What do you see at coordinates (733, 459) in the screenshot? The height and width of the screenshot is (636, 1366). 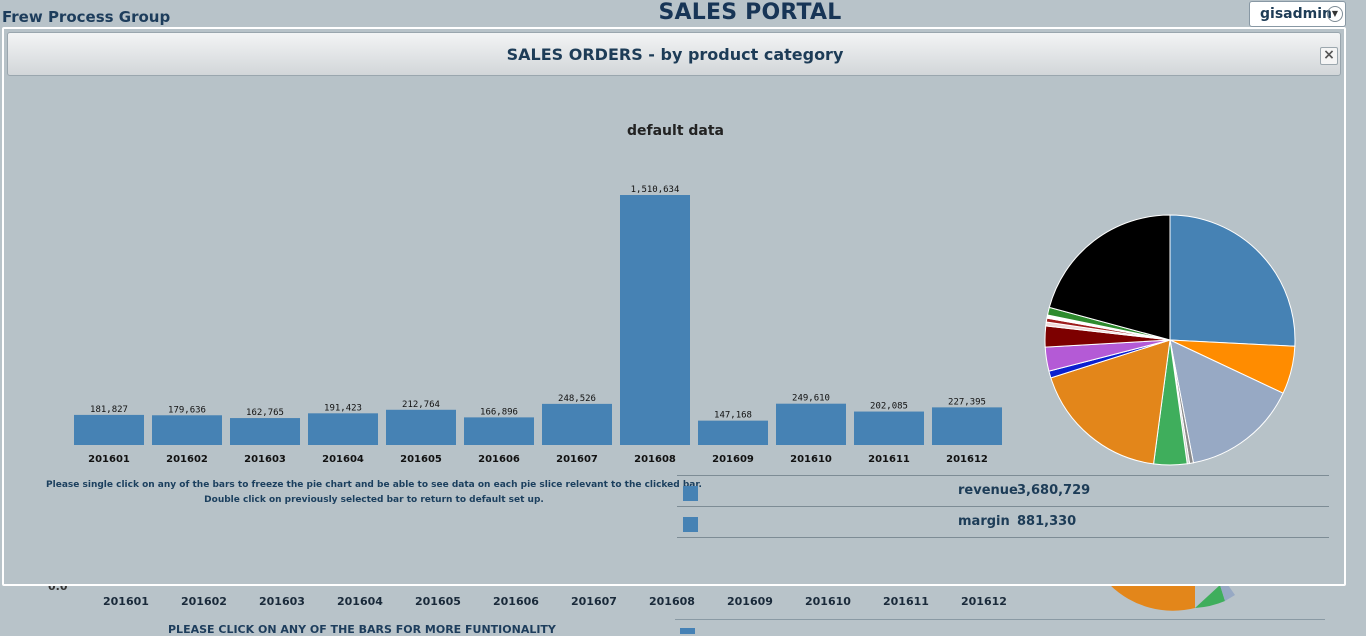 I see `x-axis-label: 201609` at bounding box center [733, 459].